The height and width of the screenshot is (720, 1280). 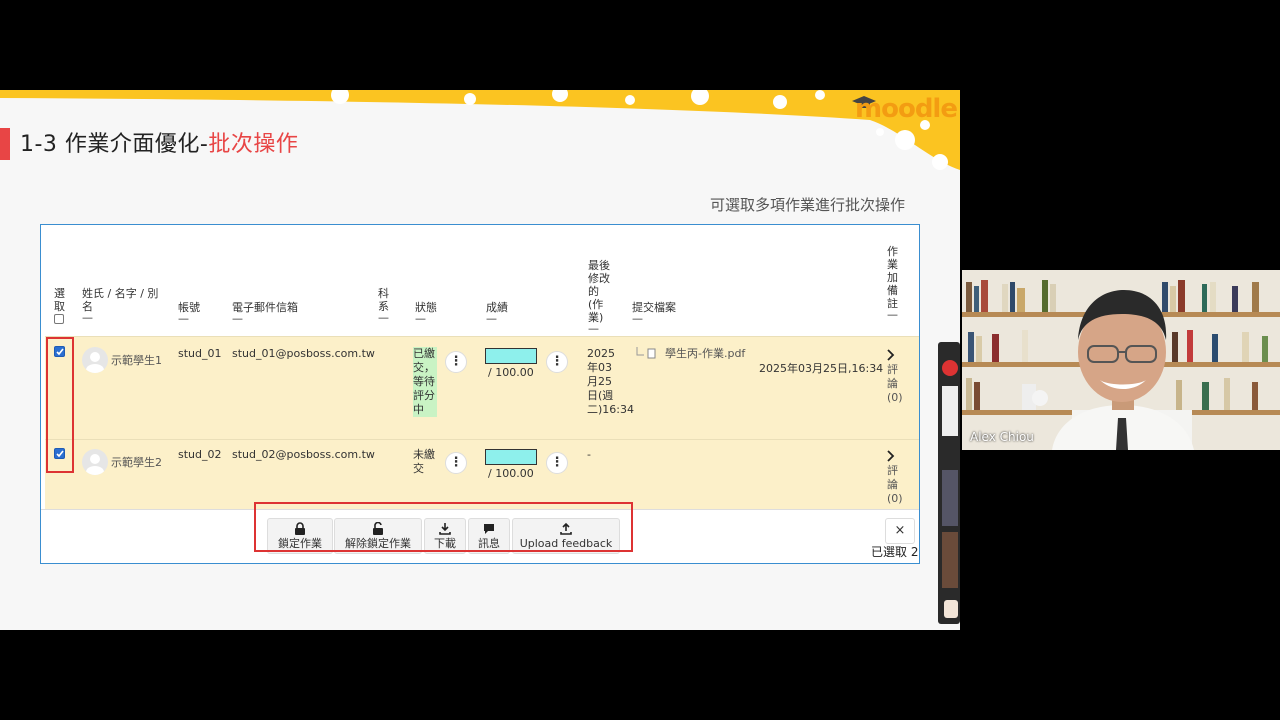 I want to click on select-all-checkbox, so click(x=59, y=319).